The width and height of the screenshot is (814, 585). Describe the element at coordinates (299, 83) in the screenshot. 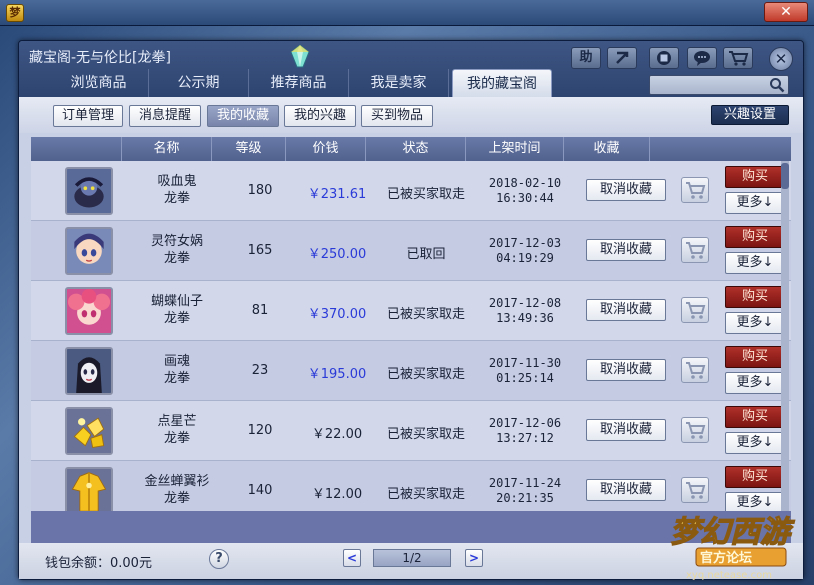

I see `tab-recommend: 推荐商品` at that location.